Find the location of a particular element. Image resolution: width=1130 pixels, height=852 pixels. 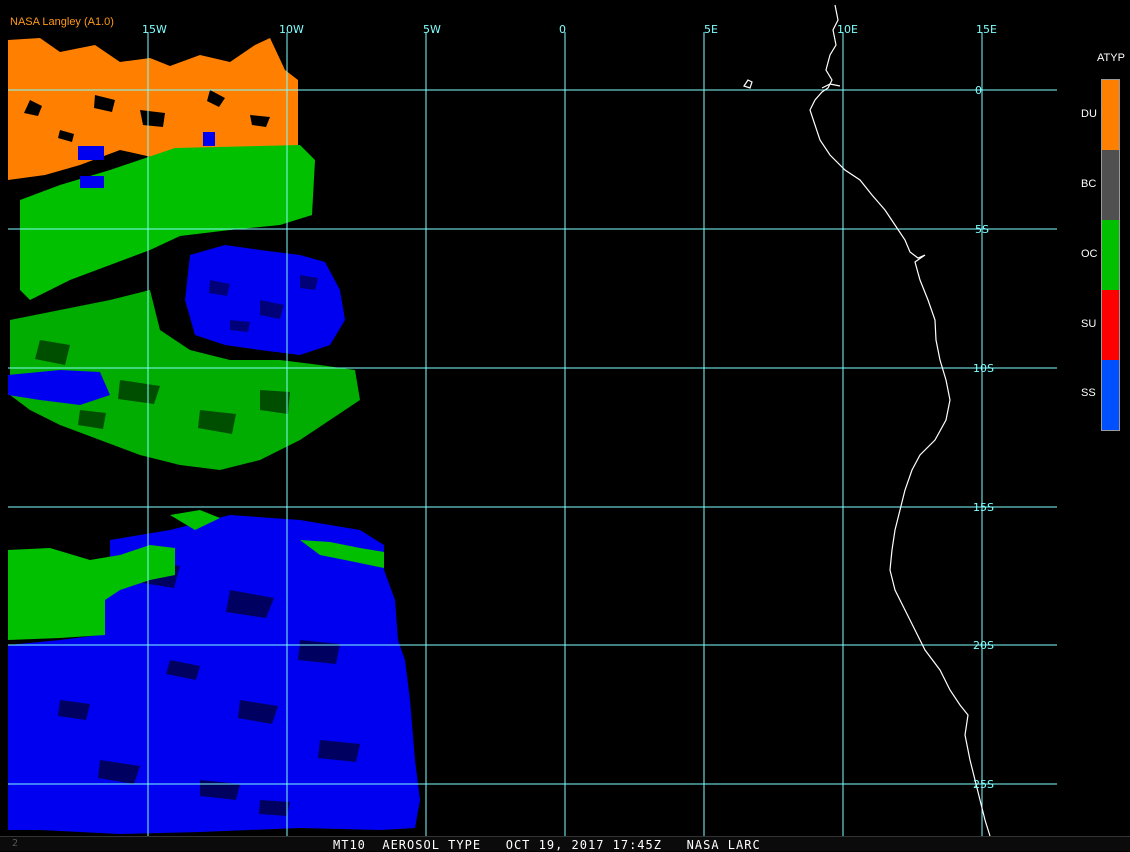

sea-salt-patch is located at coordinates (91, 153).